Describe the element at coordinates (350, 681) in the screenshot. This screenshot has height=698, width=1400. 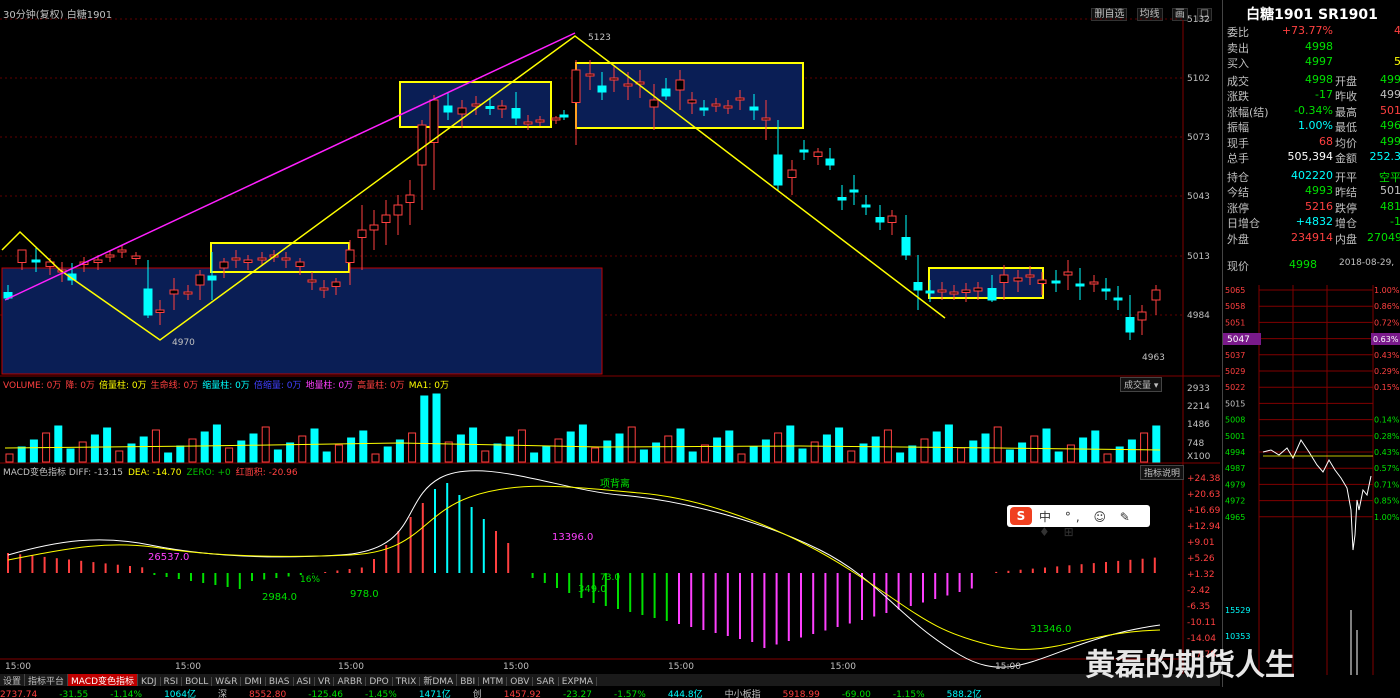
I see `indicator-tab: ARBR` at that location.